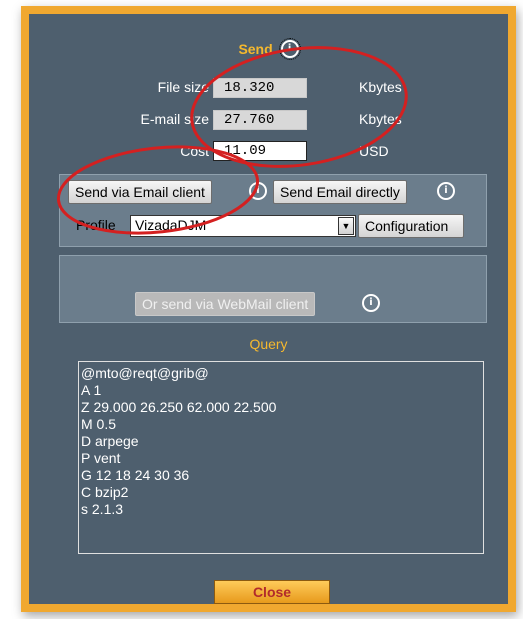  I want to click on send-directly-info-icon: i, so click(446, 191).